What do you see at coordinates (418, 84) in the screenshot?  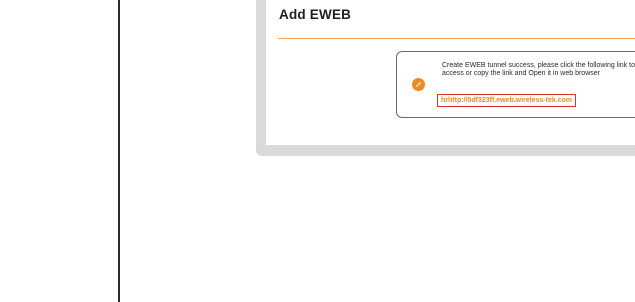 I see `compass-icon` at bounding box center [418, 84].